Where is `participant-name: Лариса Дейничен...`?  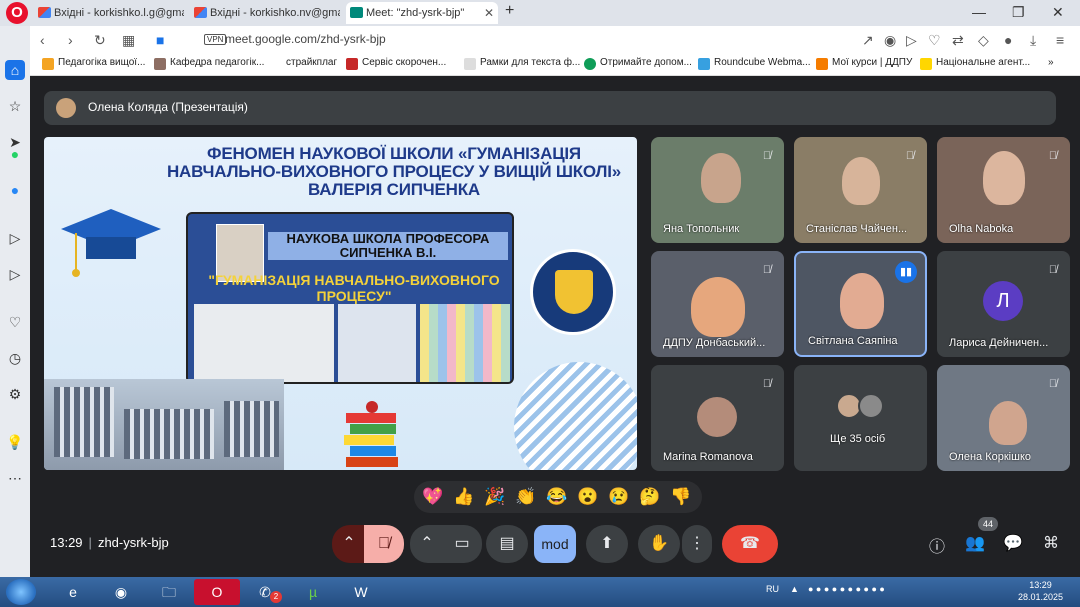 participant-name: Лариса Дейничен... is located at coordinates (999, 343).